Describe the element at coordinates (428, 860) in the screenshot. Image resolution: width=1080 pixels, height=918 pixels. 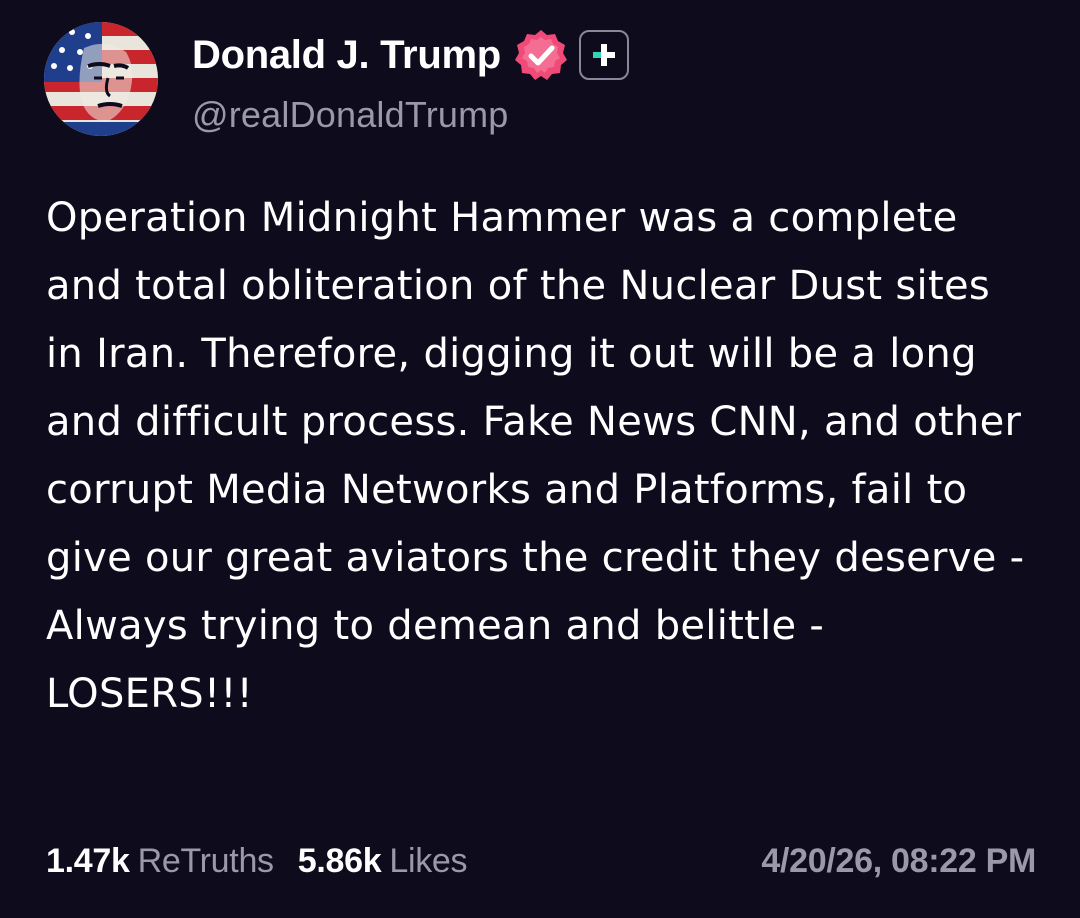
I see `likes-label: Likes` at that location.